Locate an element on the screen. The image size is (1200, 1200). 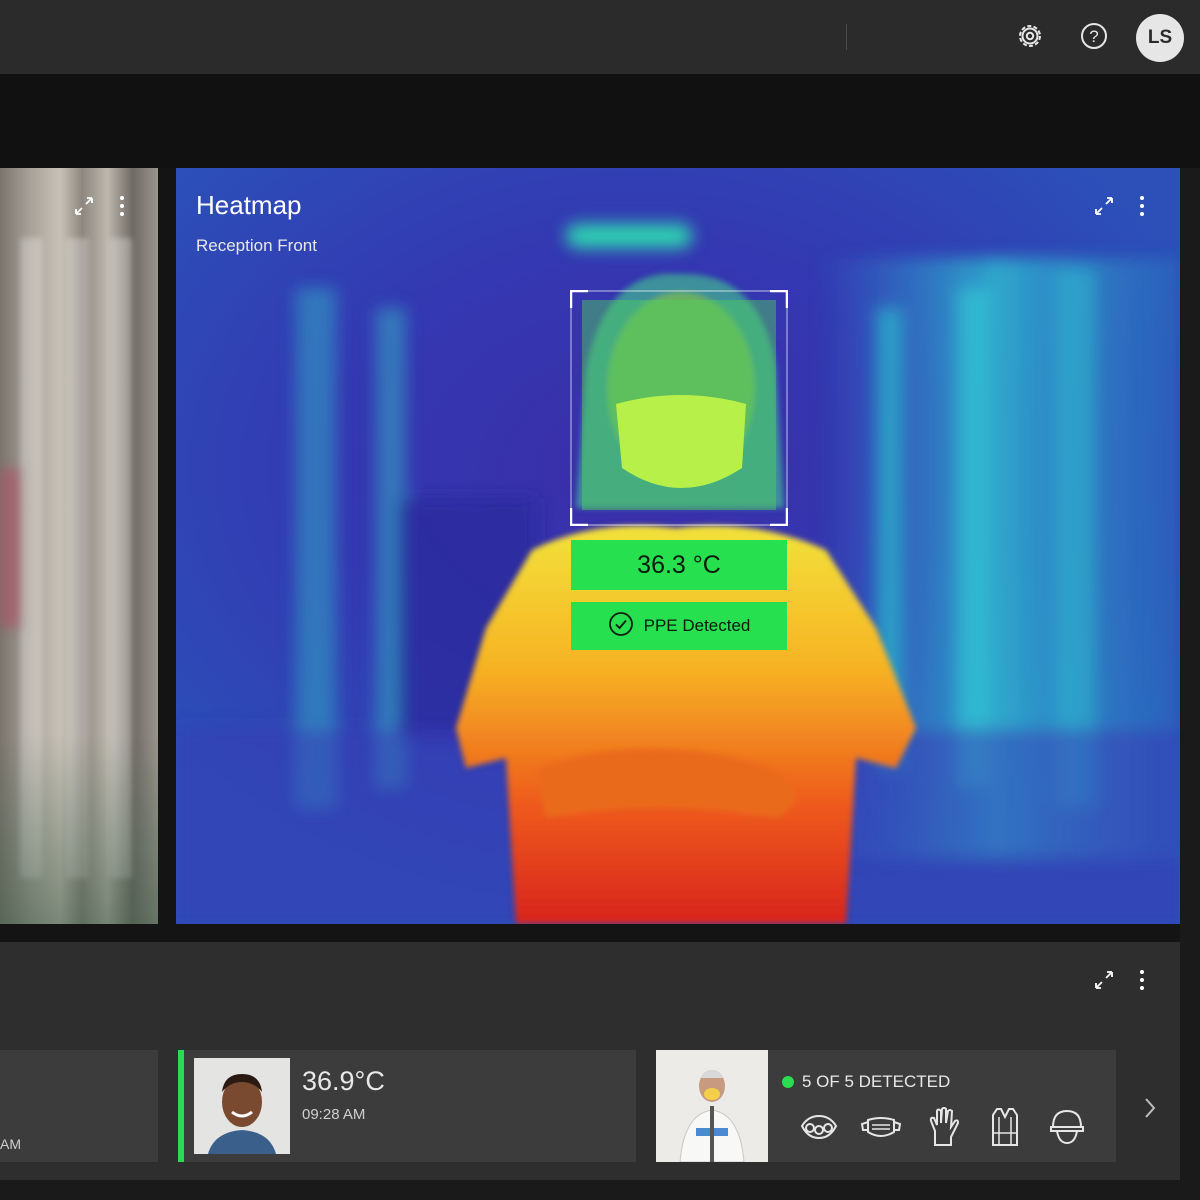
temperature-badge: 36.3 °C is located at coordinates (679, 565).